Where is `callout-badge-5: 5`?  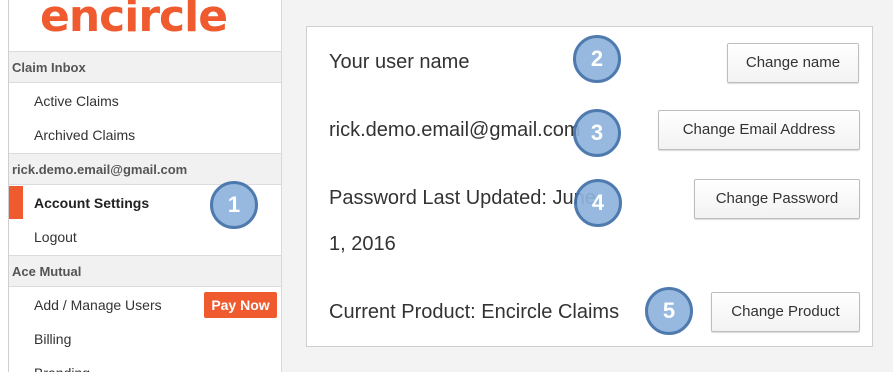 callout-badge-5: 5 is located at coordinates (669, 311).